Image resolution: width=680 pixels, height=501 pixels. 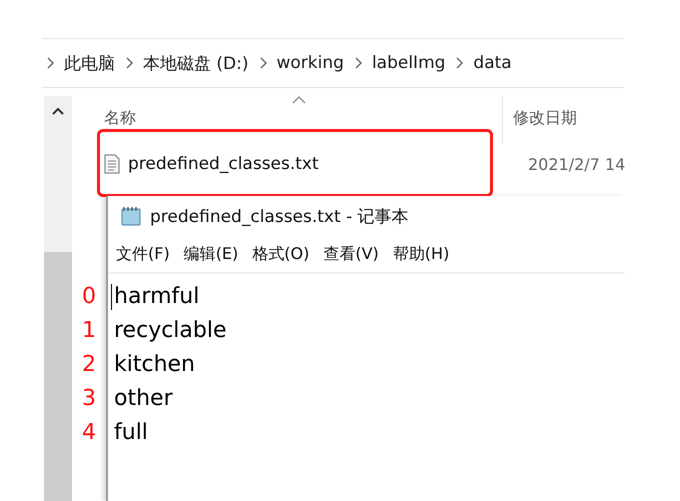 What do you see at coordinates (89, 433) in the screenshot?
I see `line-number-annotation: 4` at bounding box center [89, 433].